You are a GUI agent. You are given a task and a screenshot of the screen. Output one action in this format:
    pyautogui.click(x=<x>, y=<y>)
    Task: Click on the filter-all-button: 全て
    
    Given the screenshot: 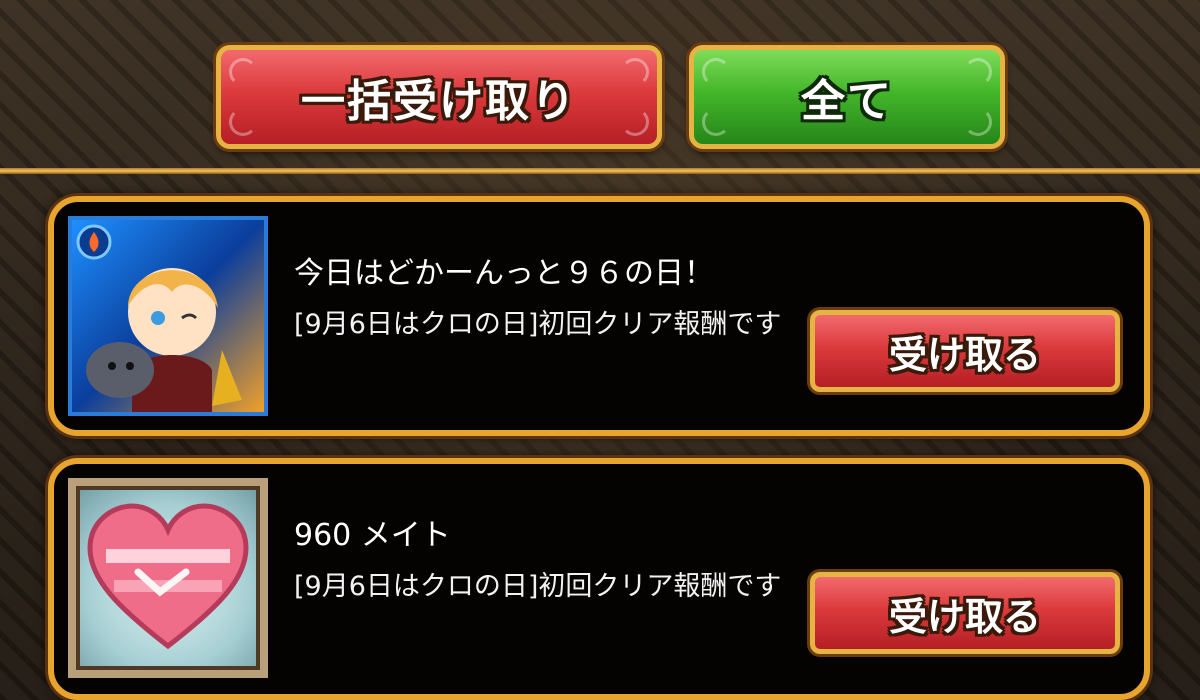 What is the action you would take?
    pyautogui.click(x=847, y=97)
    